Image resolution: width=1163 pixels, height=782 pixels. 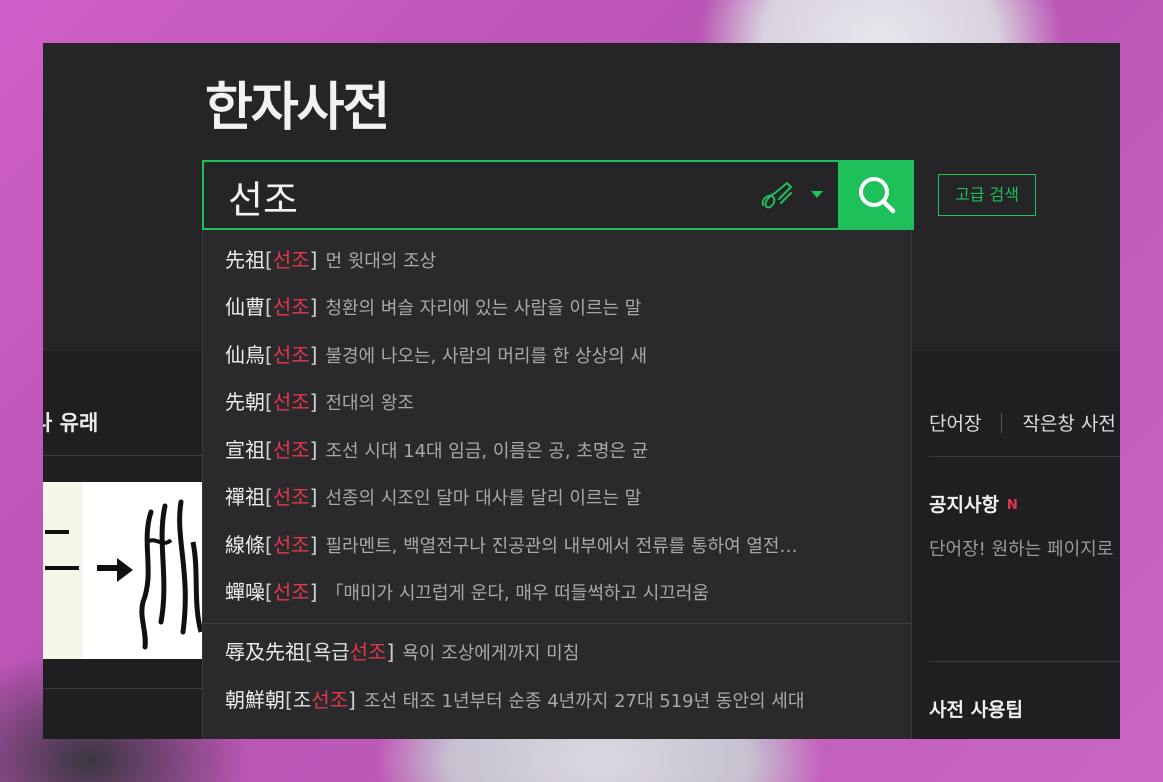 What do you see at coordinates (71, 423) in the screenshot?
I see `left-section-heading: 나 유래` at bounding box center [71, 423].